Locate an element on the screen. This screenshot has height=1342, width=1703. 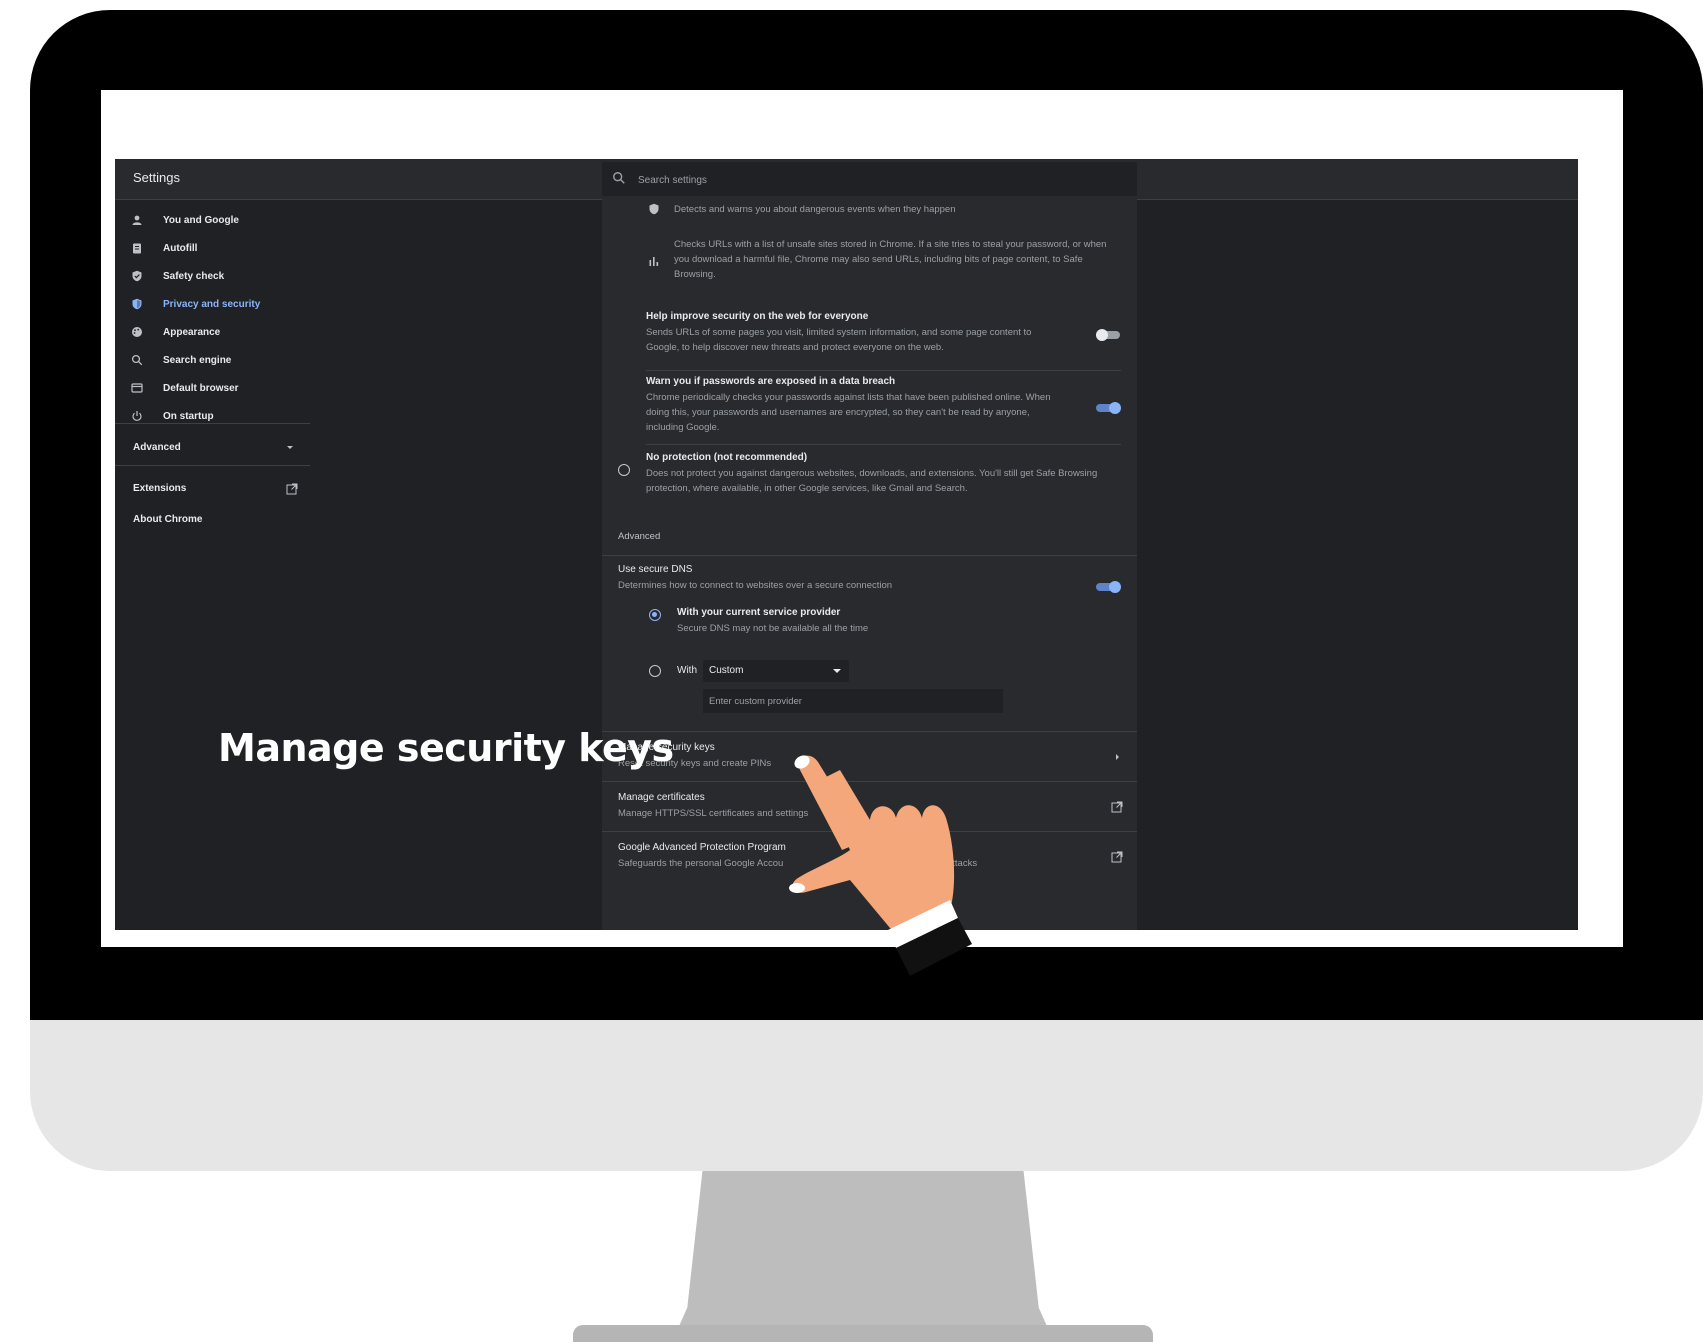
dns-custom-radio is located at coordinates (655, 671).